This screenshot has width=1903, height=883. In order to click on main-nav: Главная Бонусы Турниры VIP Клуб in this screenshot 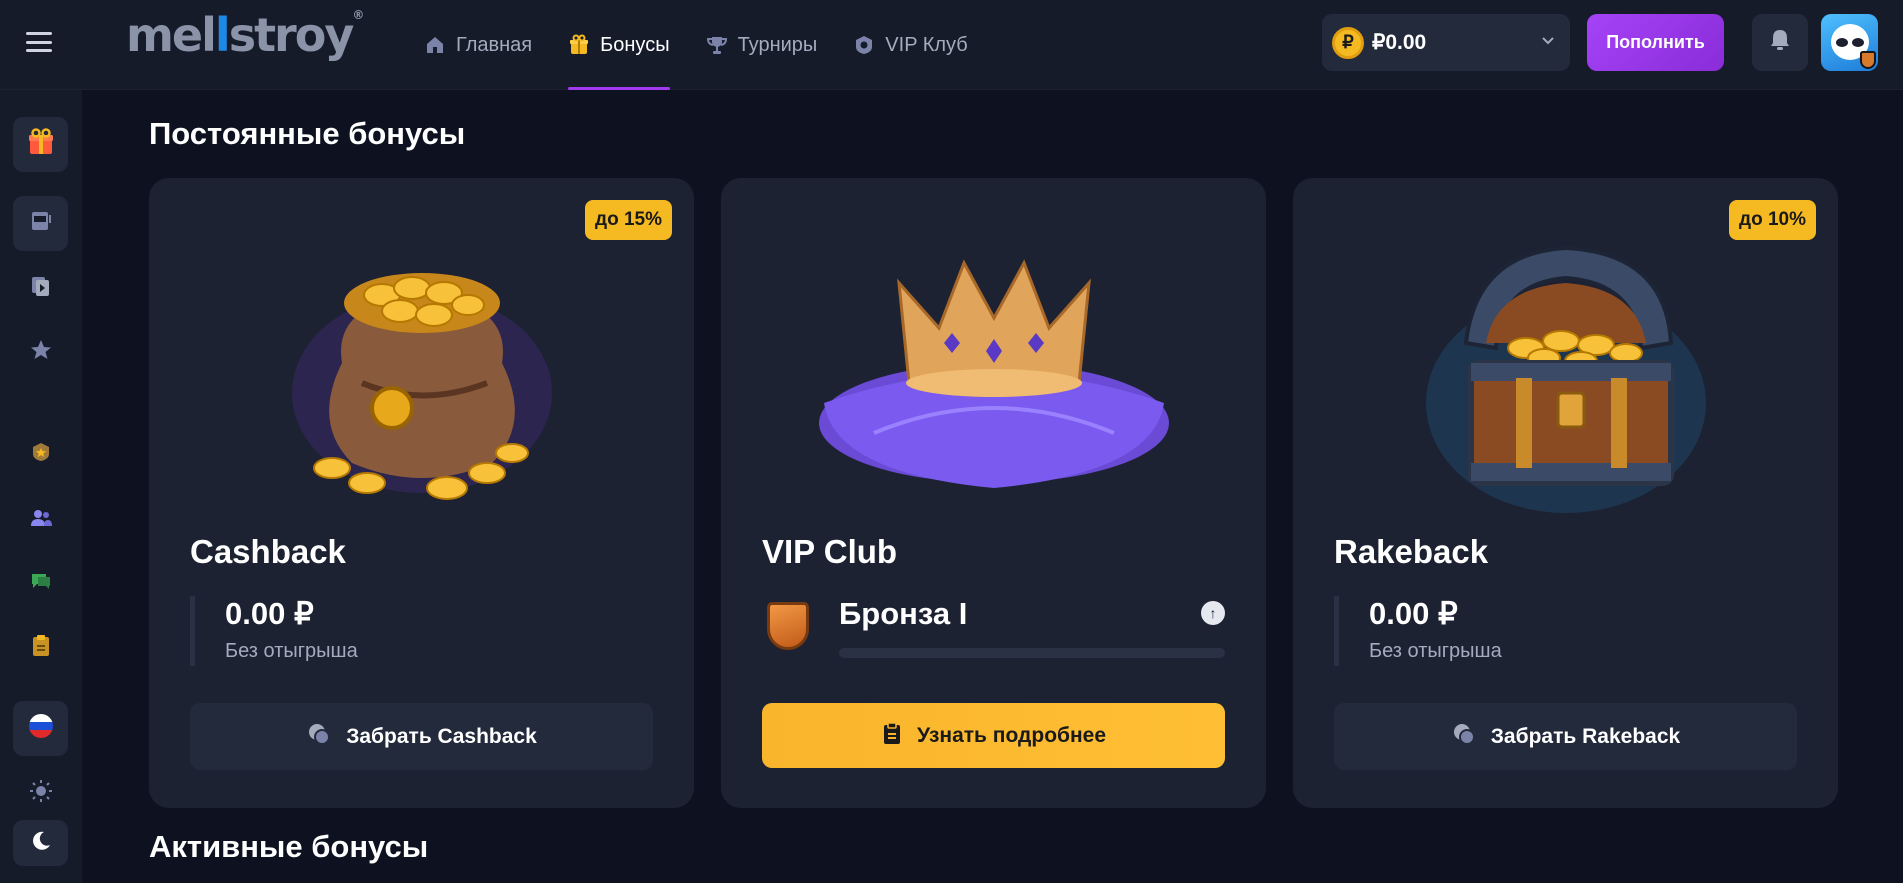, I will do `click(696, 45)`.